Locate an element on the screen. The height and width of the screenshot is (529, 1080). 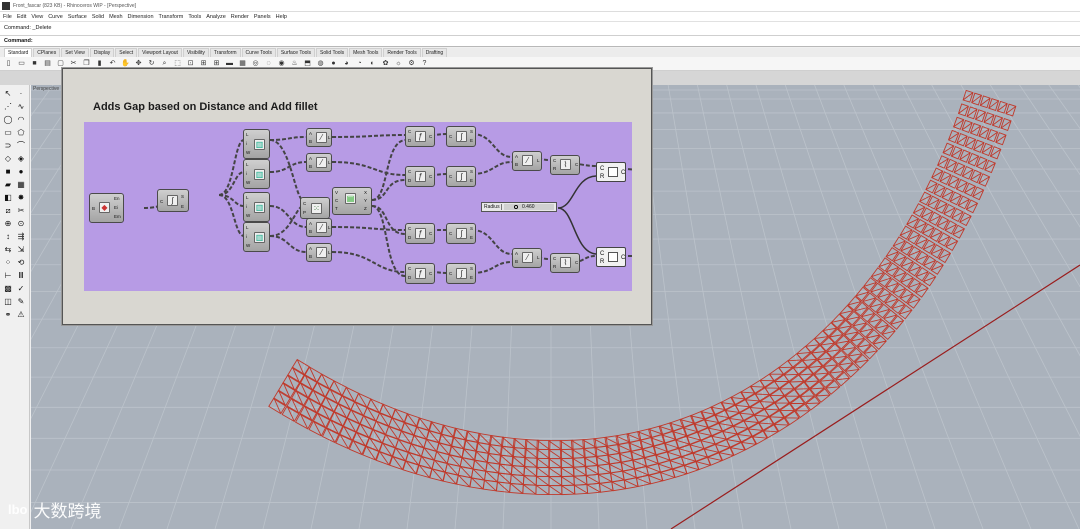
join-icon: ⊕ is located at coordinates (8, 224).